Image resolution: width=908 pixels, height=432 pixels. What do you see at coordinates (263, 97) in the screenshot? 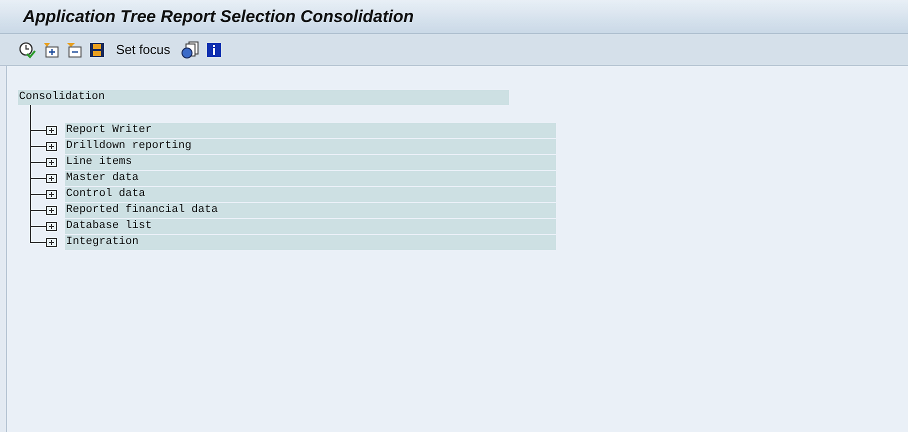
I see `tree-node: Consolidation` at bounding box center [263, 97].